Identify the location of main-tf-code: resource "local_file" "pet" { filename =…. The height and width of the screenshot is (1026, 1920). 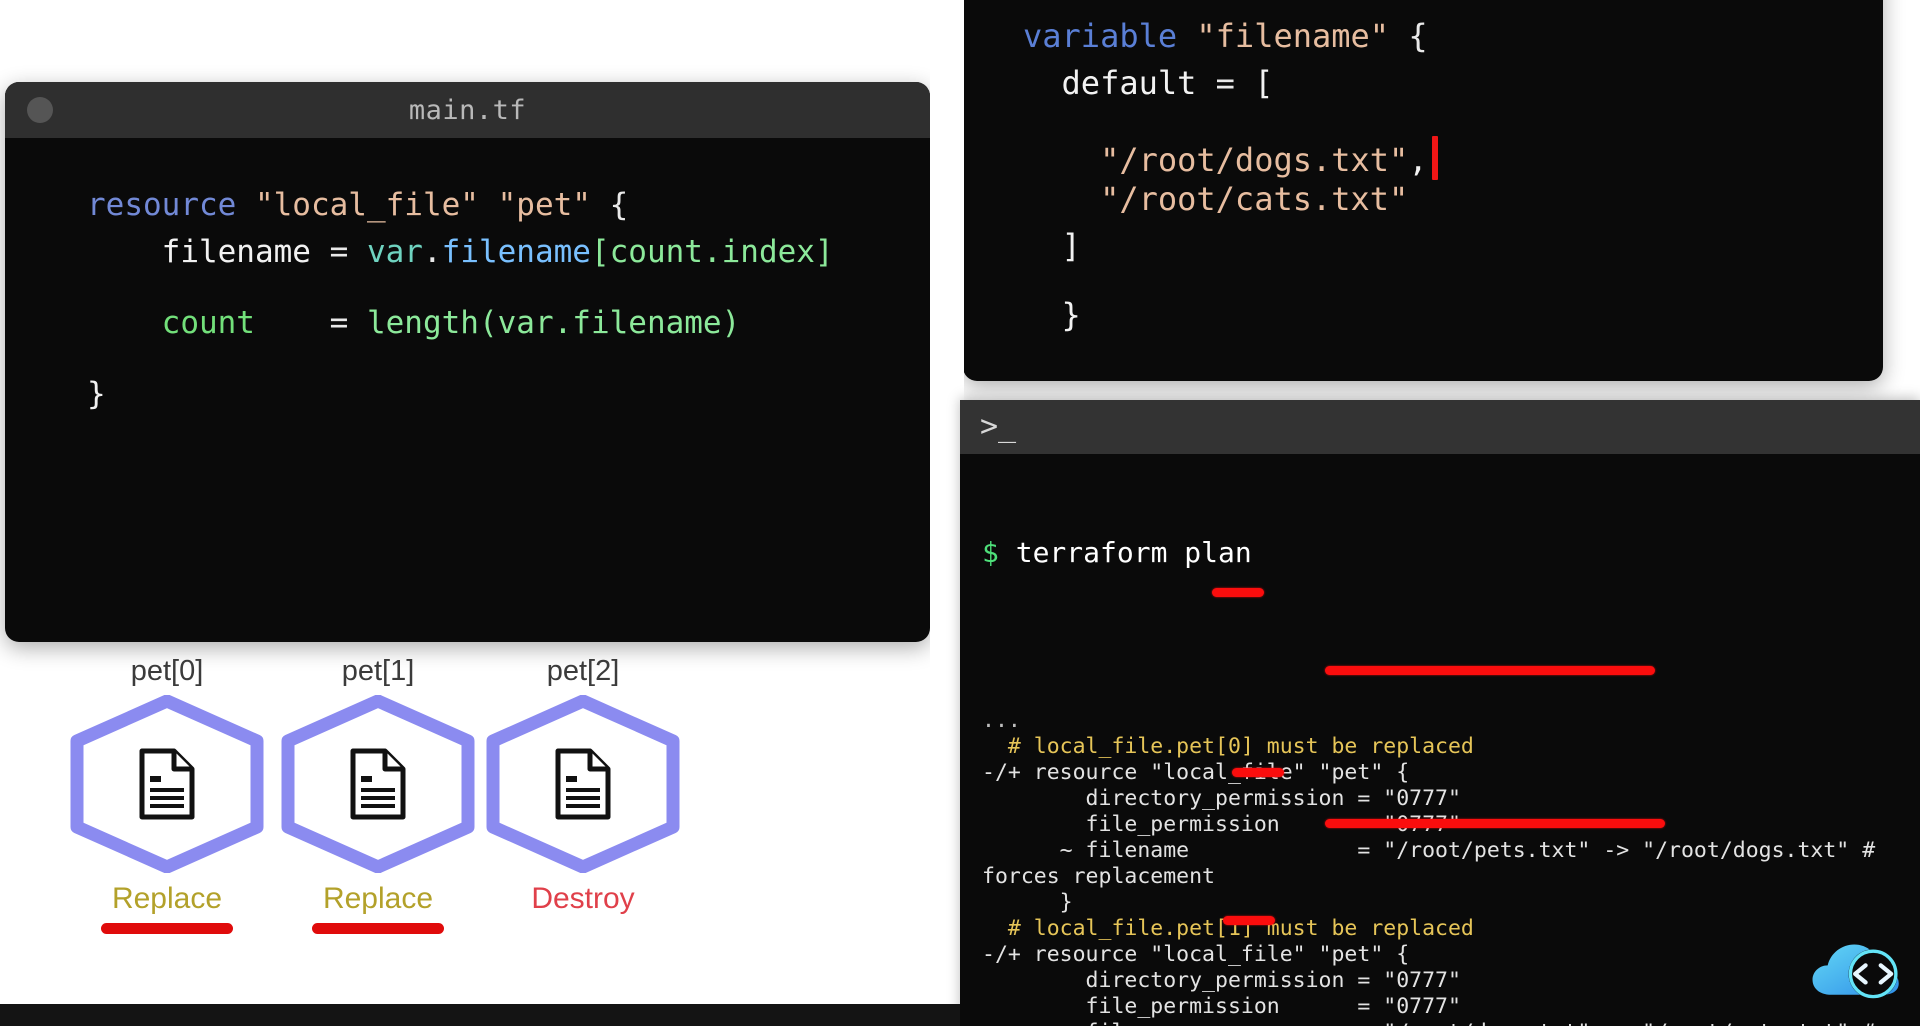
(467, 282).